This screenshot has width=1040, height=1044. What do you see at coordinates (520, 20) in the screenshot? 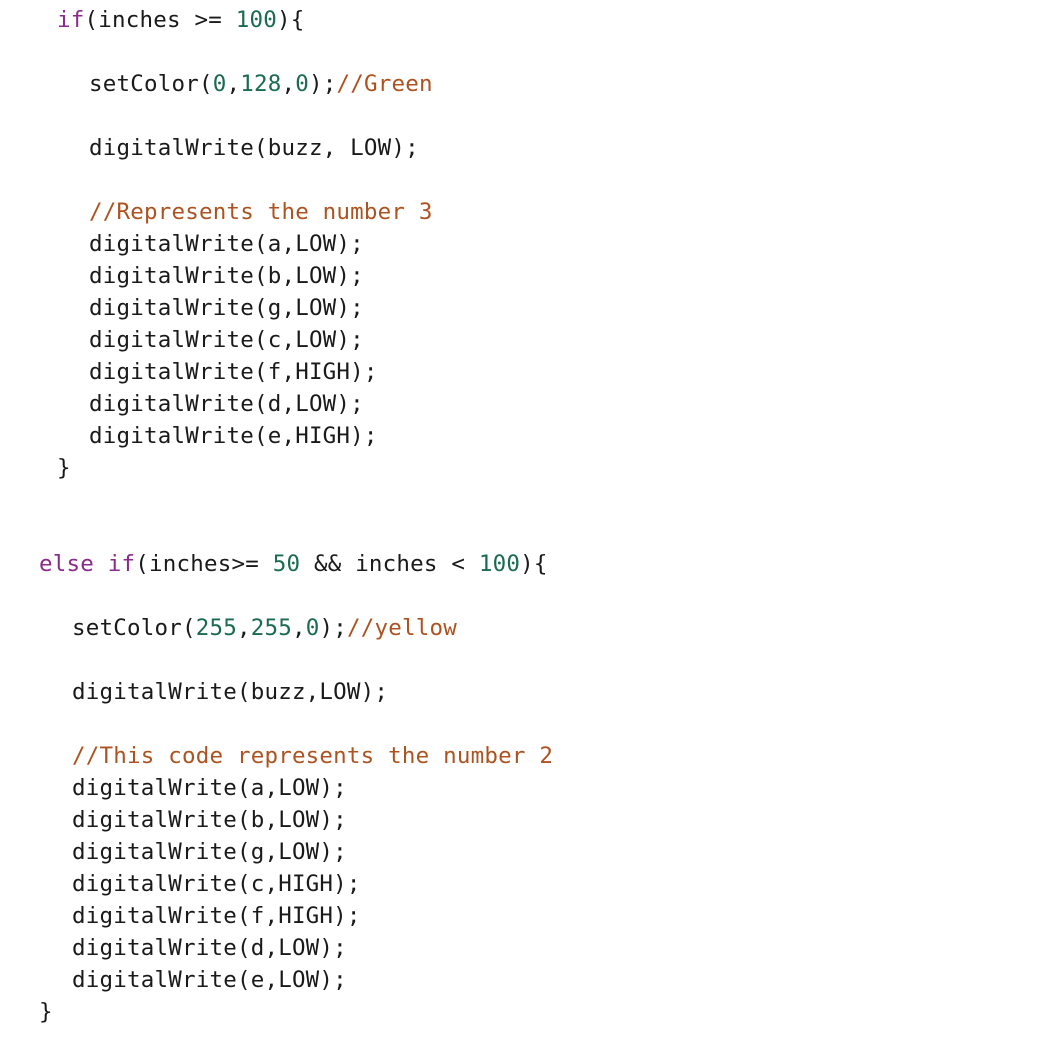
I see `line-if-inches-ge-100: if(inches >= 100){` at bounding box center [520, 20].